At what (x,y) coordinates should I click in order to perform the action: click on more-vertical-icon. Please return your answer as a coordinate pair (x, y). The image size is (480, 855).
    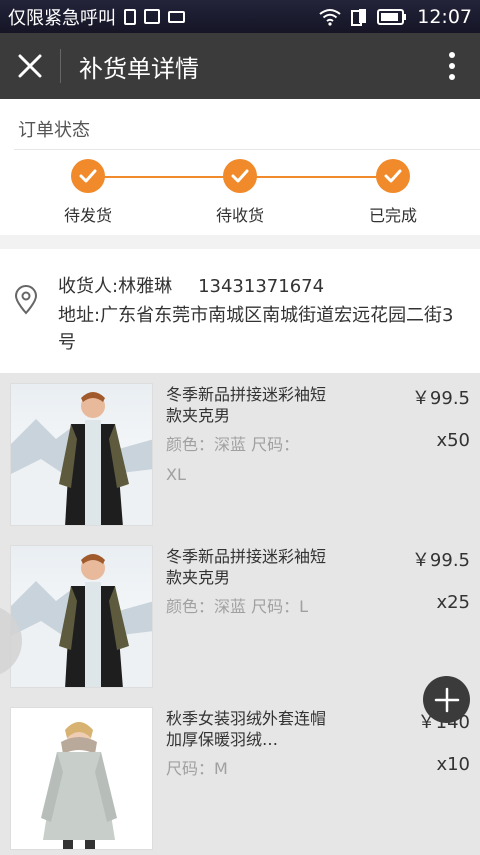
    Looking at the image, I should click on (452, 66).